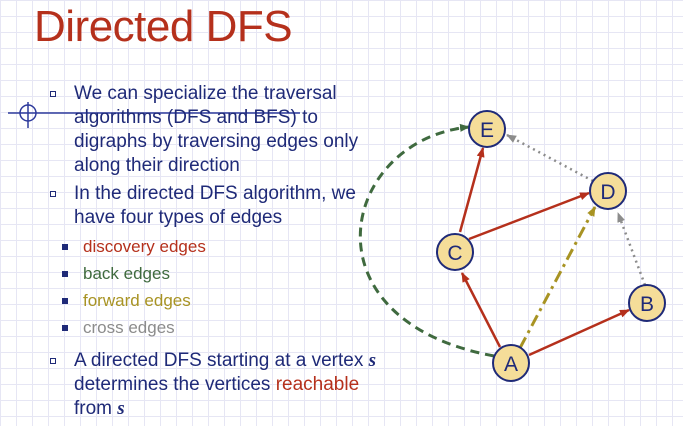 The height and width of the screenshot is (426, 683). What do you see at coordinates (550, 158) in the screenshot?
I see `cross-edge-d-e` at bounding box center [550, 158].